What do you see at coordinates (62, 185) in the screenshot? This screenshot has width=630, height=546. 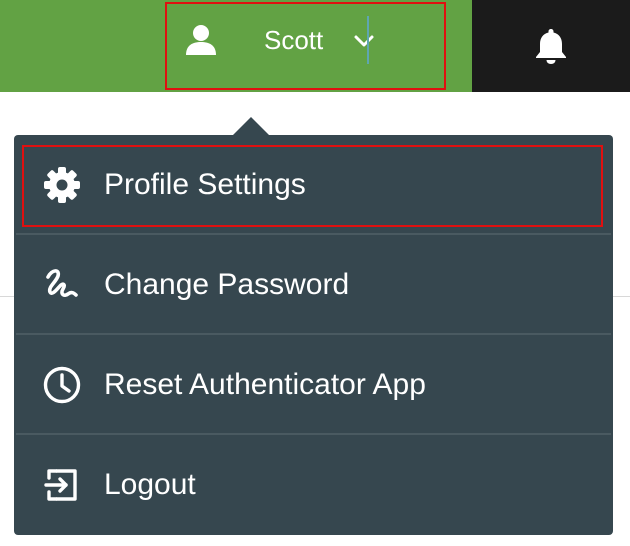 I see `gear-icon` at bounding box center [62, 185].